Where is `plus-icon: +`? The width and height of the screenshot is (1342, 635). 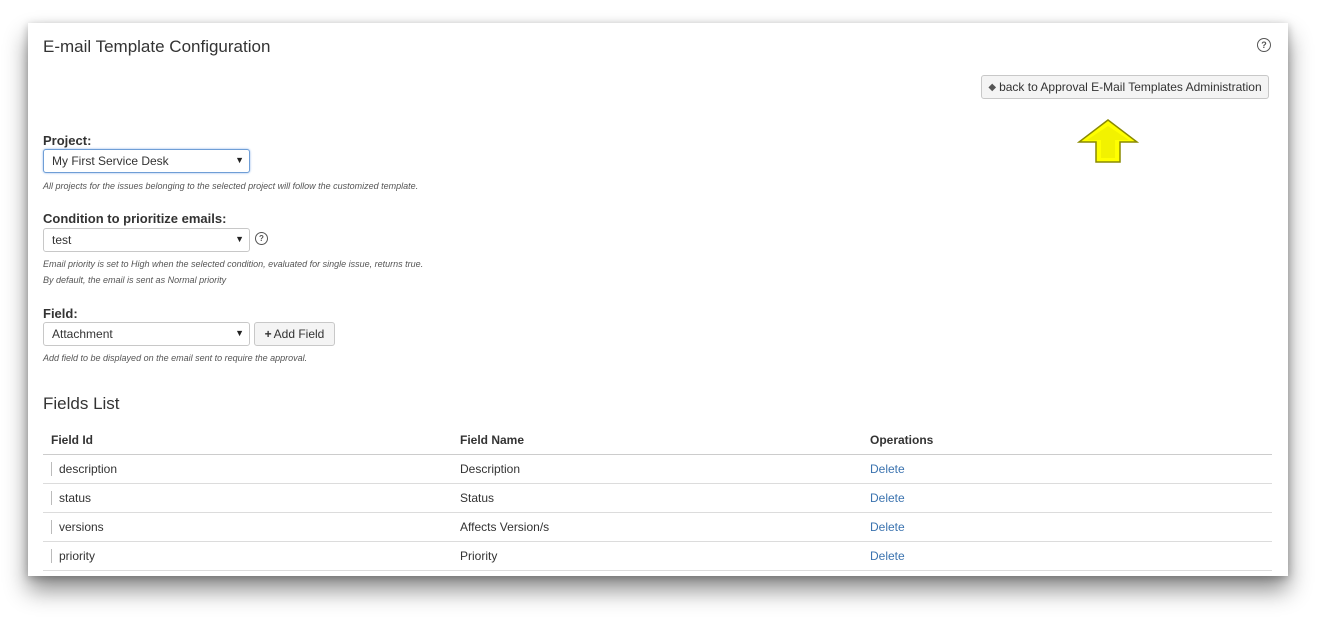
plus-icon: + is located at coordinates (268, 334).